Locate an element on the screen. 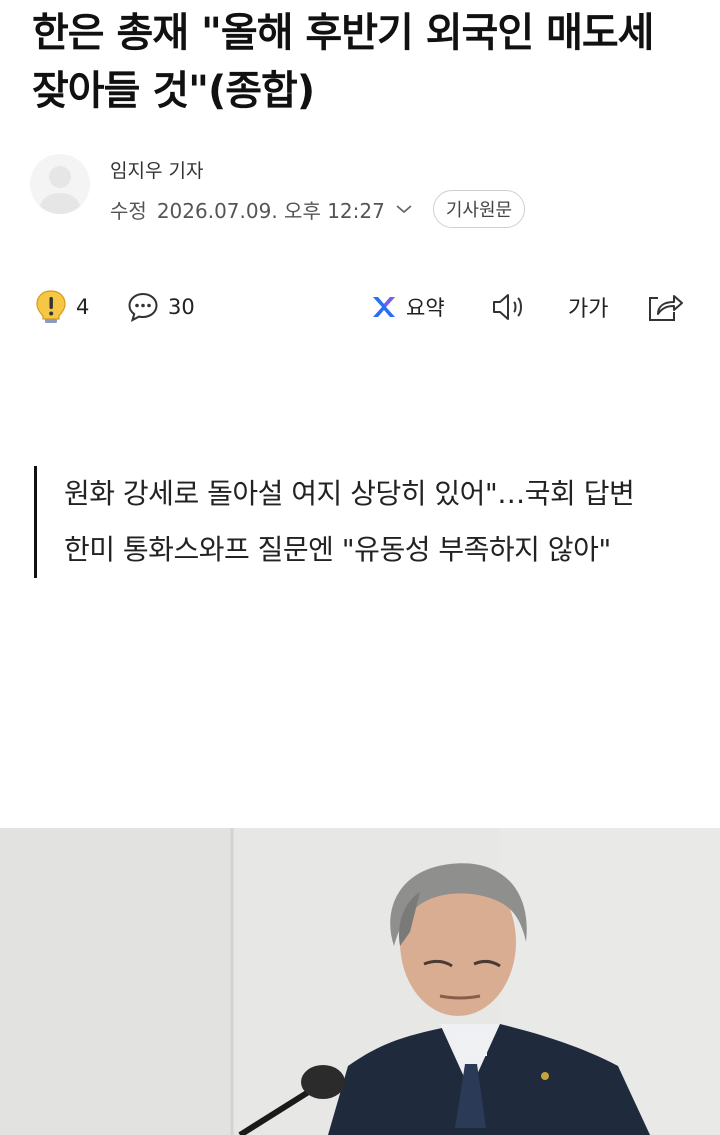  byline: 임지우 기자 수정 2026.07.09. 오후 12:27 기사원문 is located at coordinates (360, 189).